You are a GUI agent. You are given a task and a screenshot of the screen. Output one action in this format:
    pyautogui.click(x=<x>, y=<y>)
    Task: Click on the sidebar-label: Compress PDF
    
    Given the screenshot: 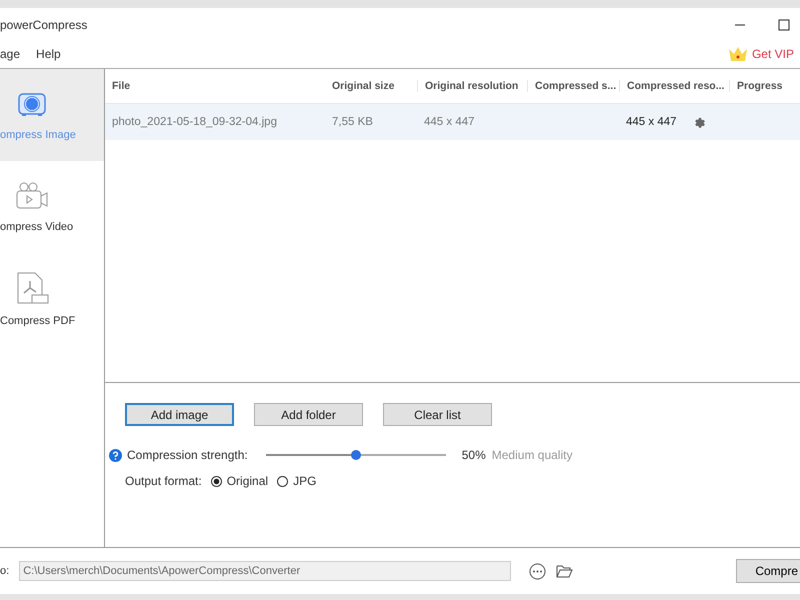 What is the action you would take?
    pyautogui.click(x=38, y=321)
    